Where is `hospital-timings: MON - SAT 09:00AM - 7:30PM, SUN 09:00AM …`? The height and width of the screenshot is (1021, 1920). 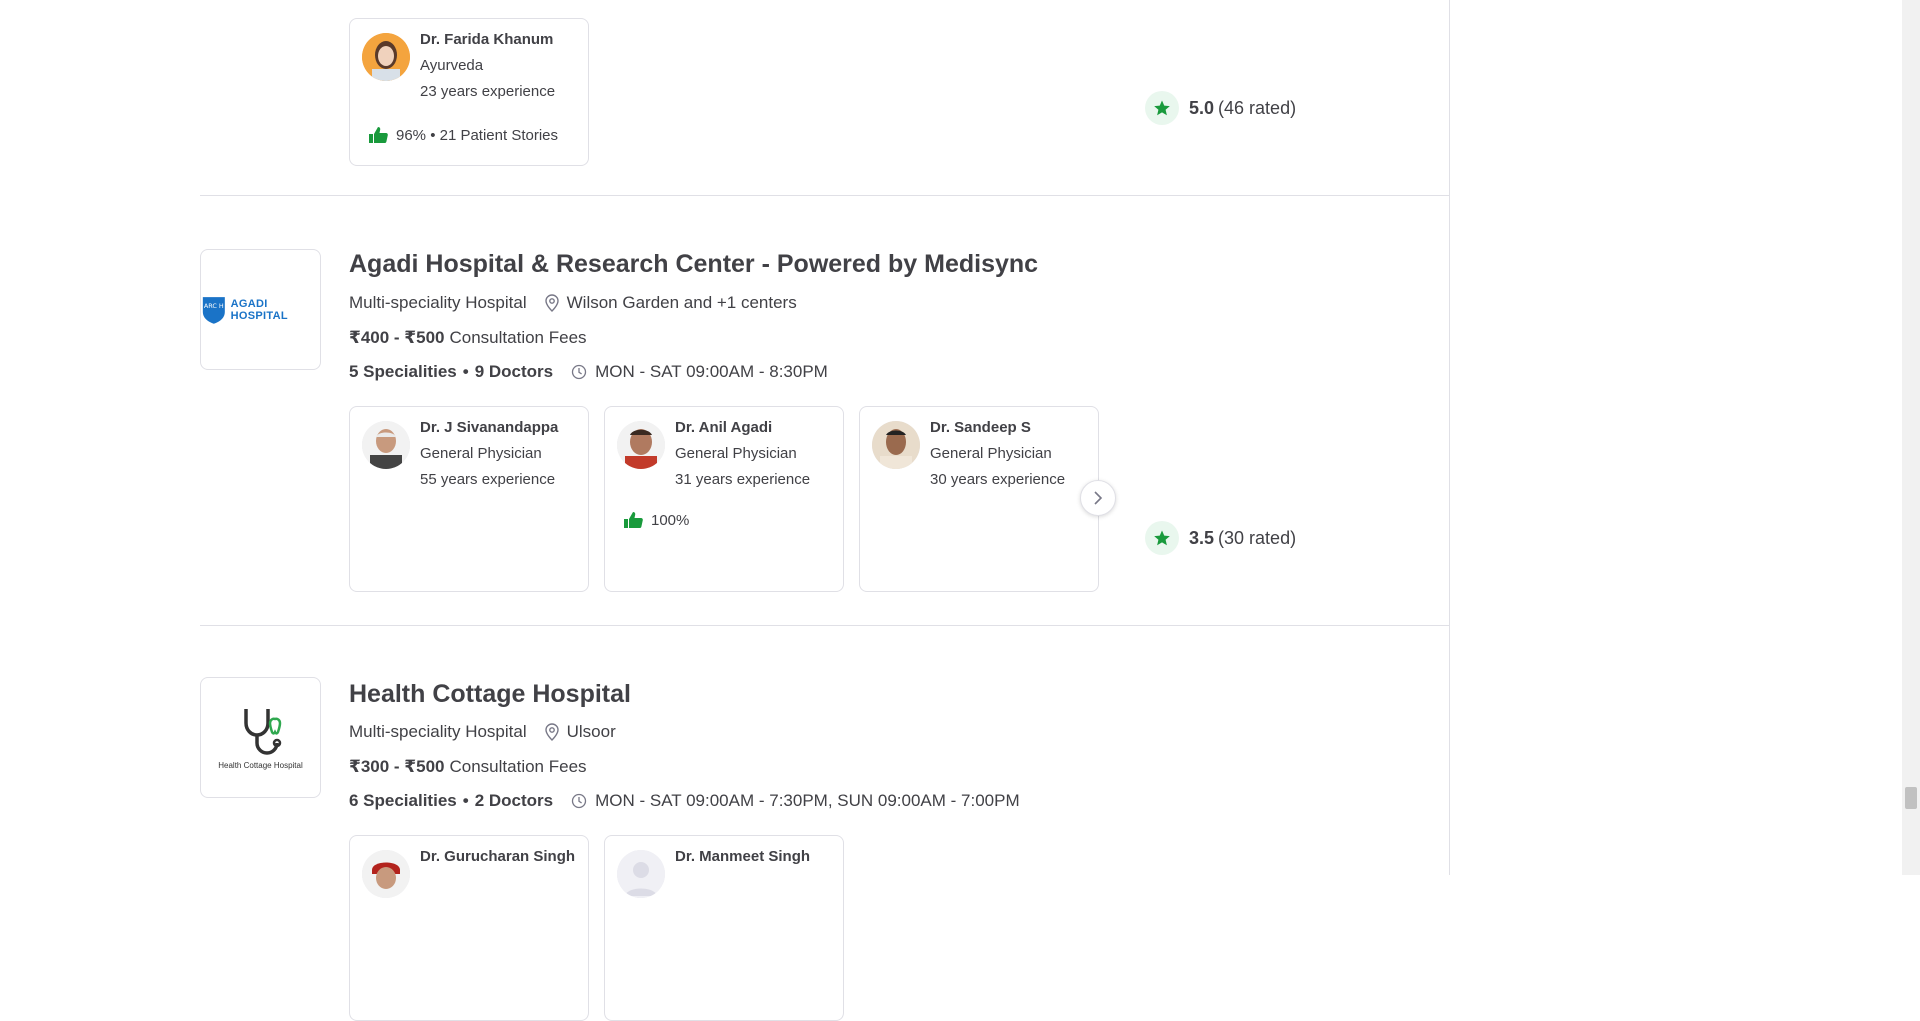 hospital-timings: MON - SAT 09:00AM - 7:30PM, SUN 09:00AM … is located at coordinates (807, 800).